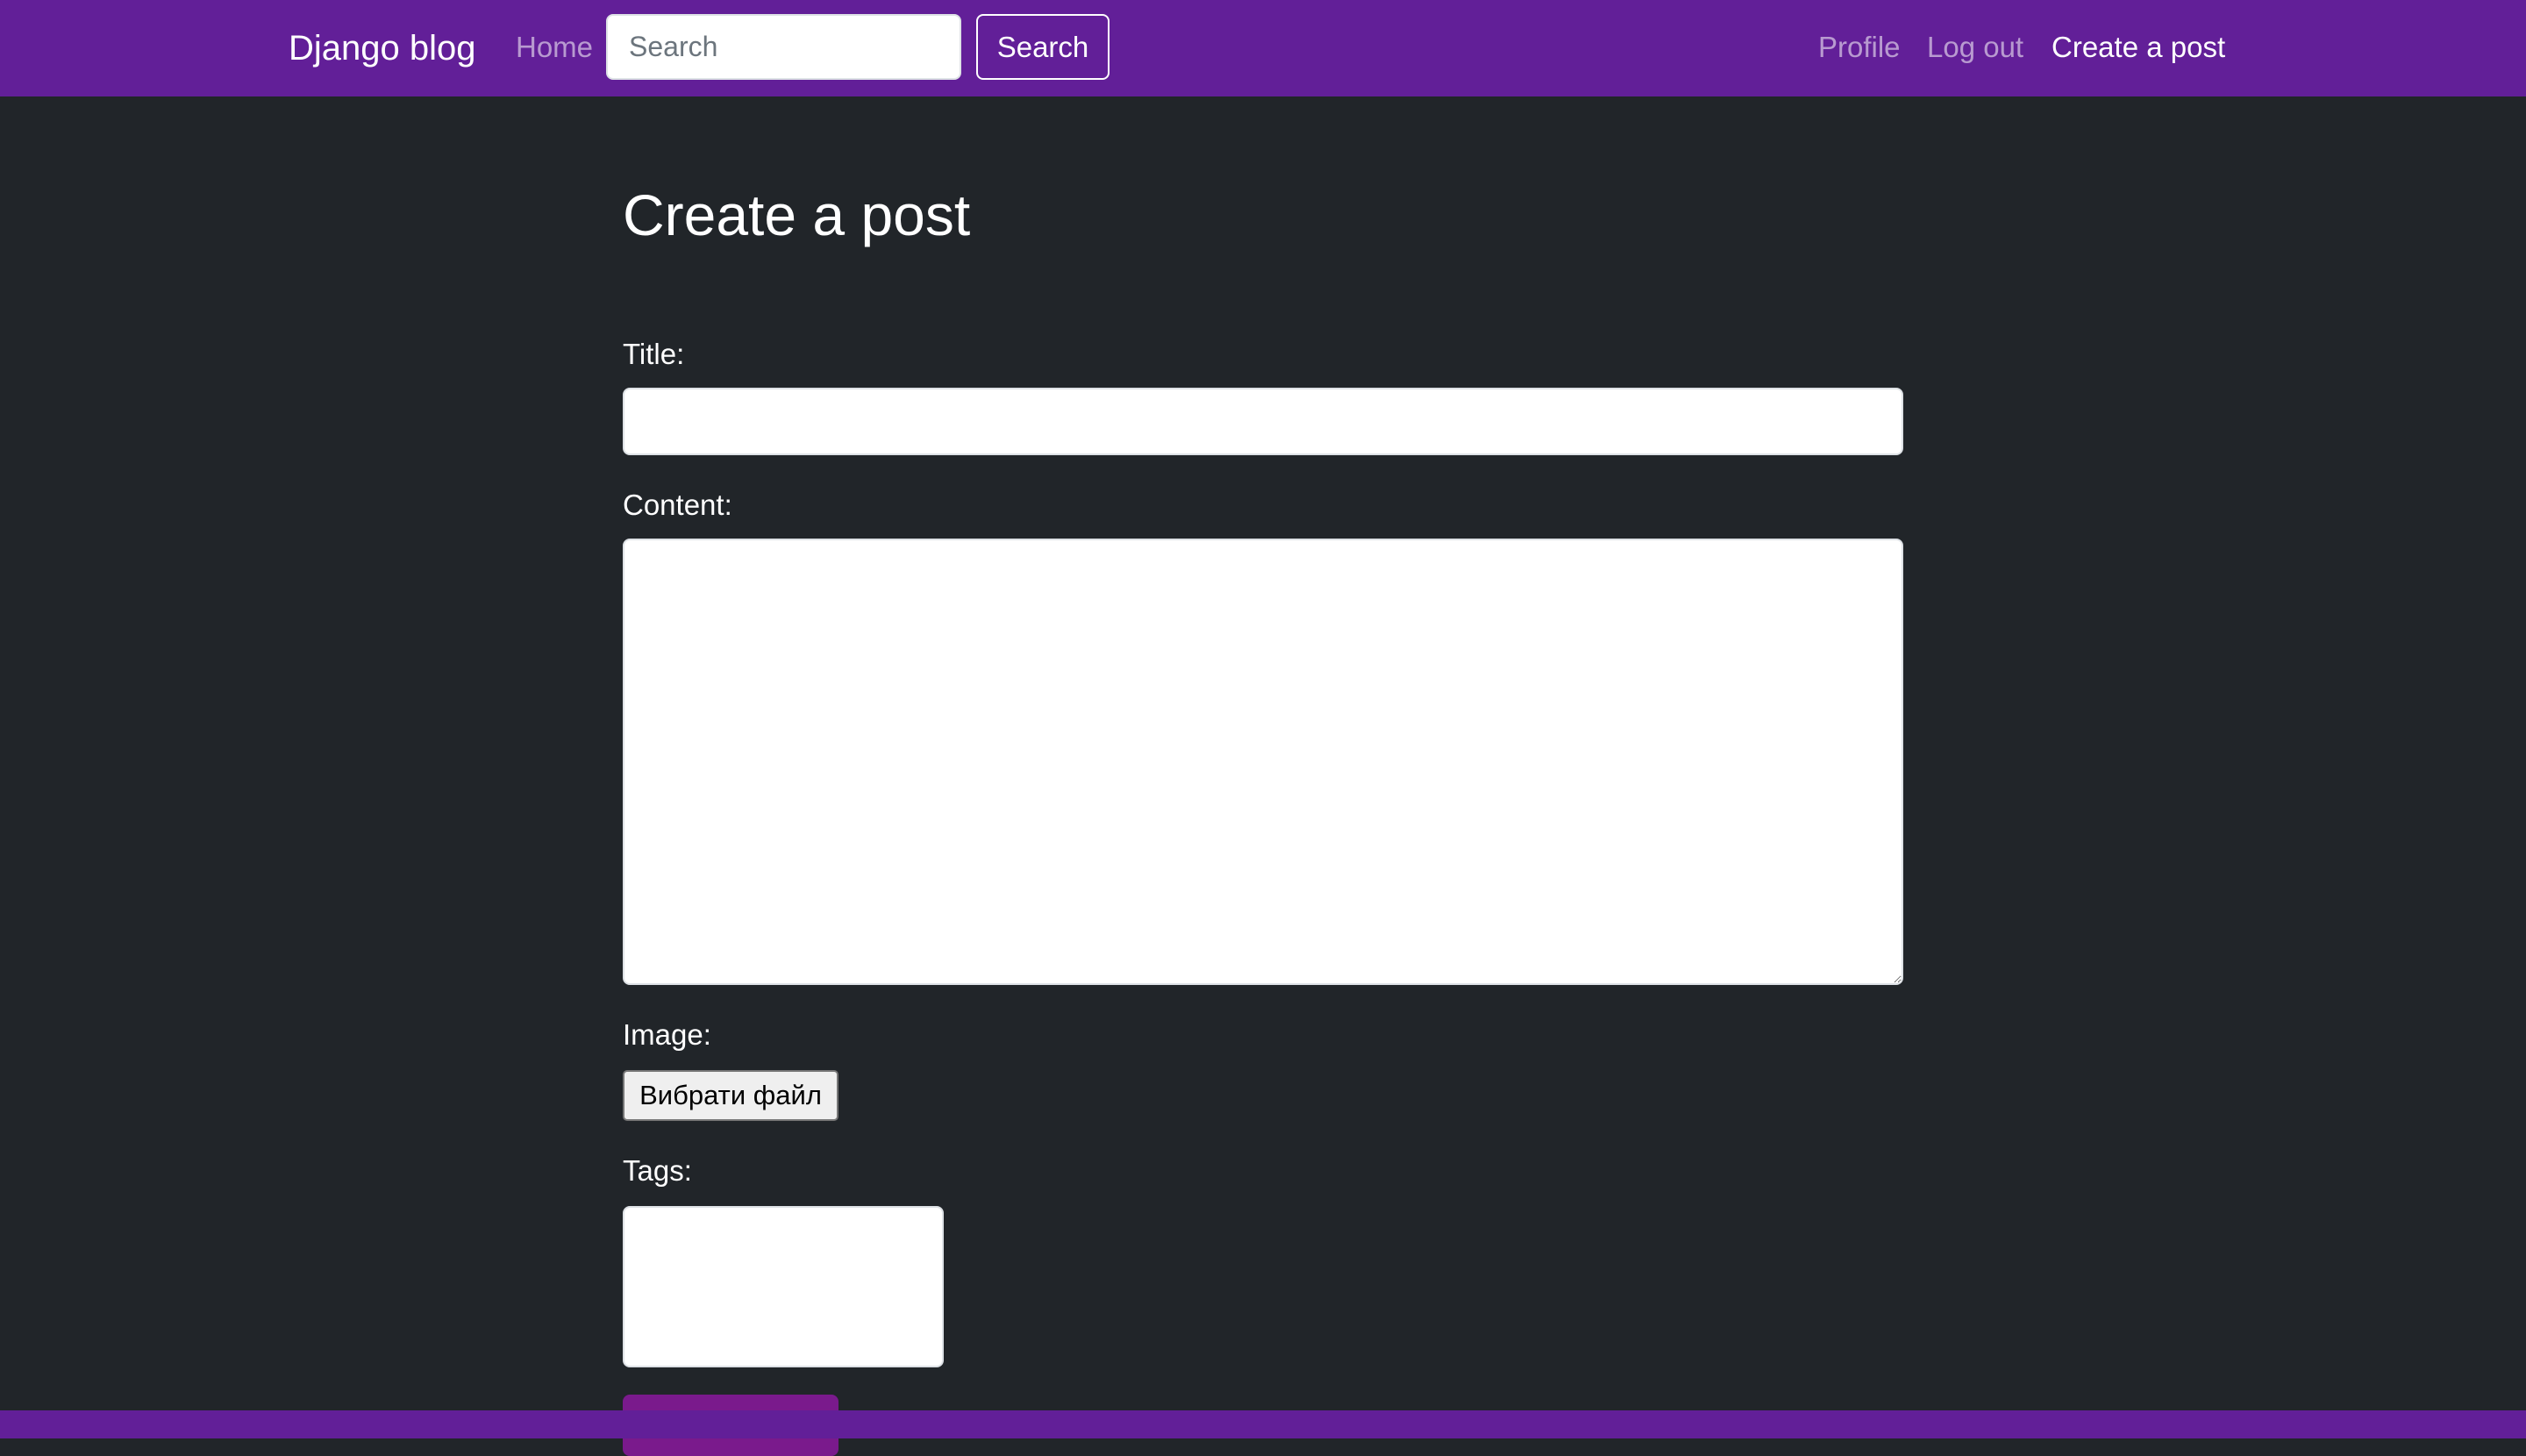  I want to click on search-input, so click(783, 47).